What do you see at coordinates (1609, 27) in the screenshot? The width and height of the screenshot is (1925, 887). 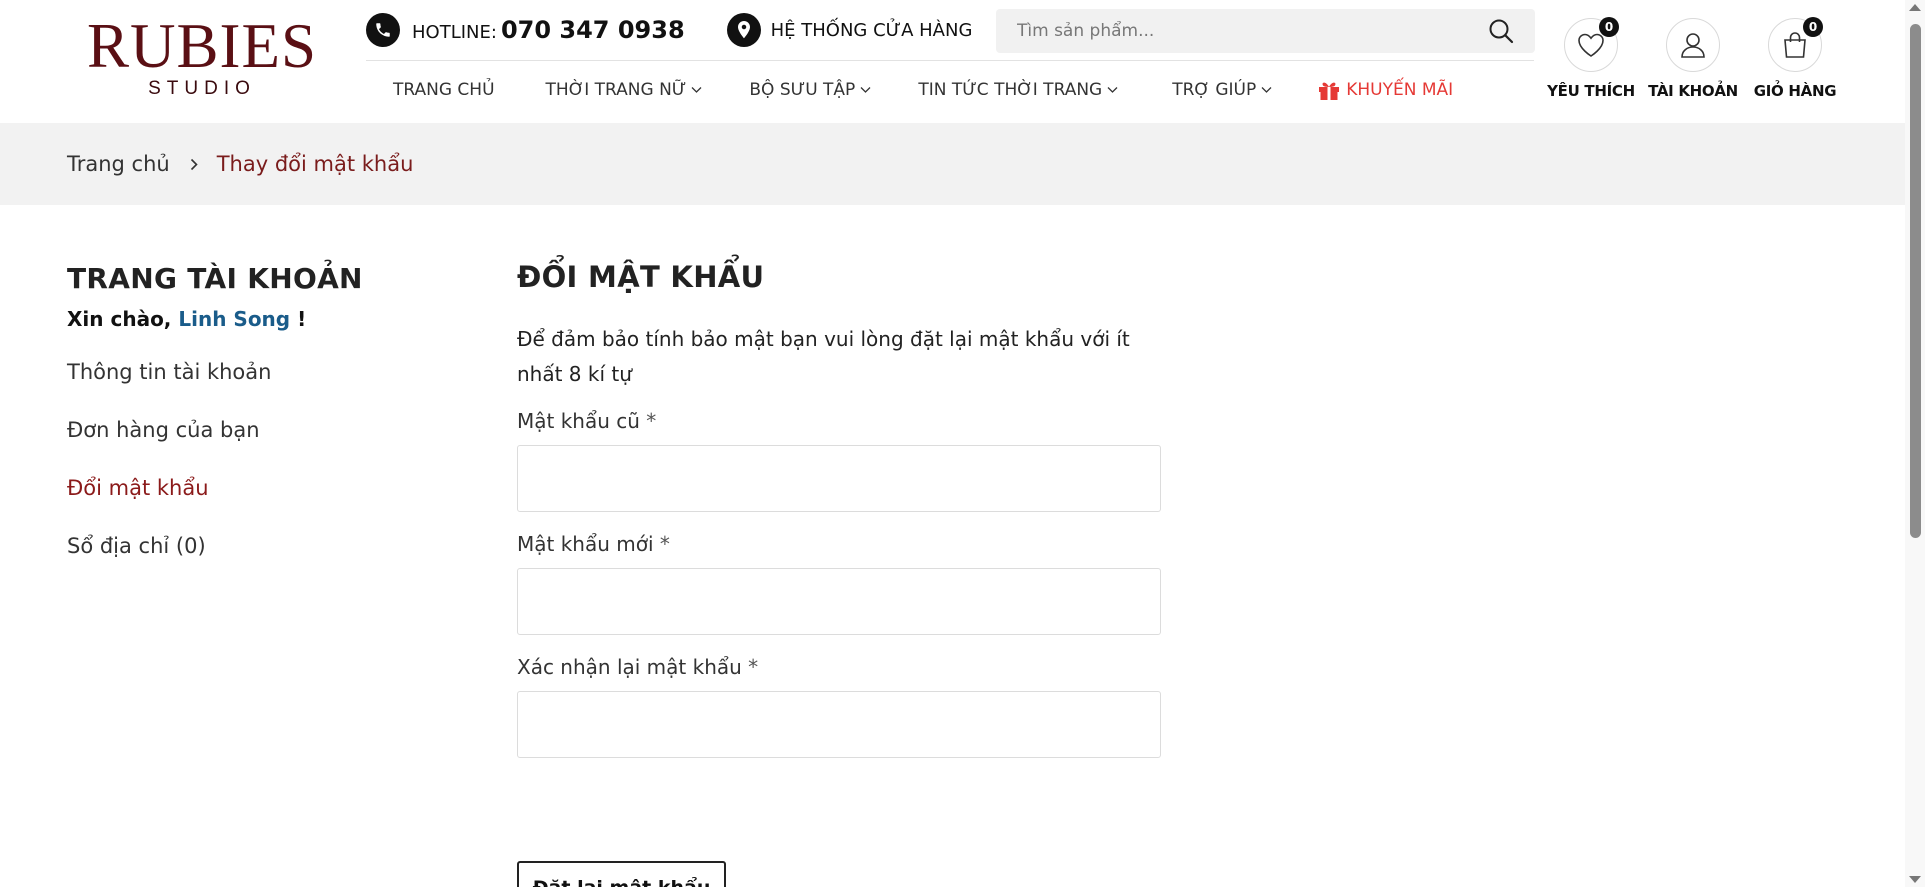 I see `wishlist-count-badge: 0` at bounding box center [1609, 27].